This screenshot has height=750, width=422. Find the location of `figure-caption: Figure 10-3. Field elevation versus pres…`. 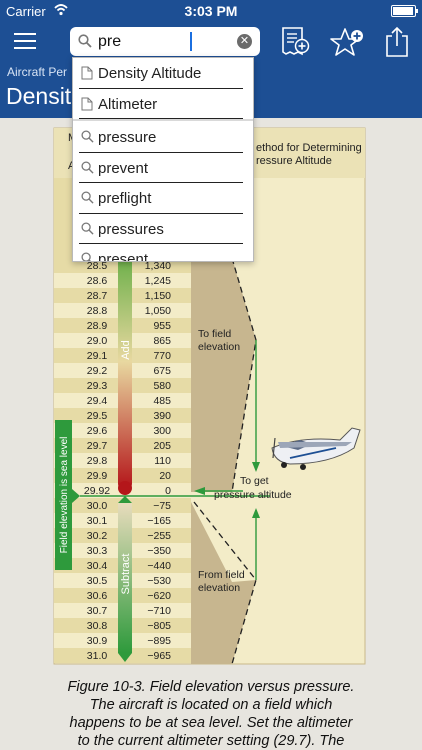

figure-caption: Figure 10-3. Field elevation versus pres… is located at coordinates (211, 714).